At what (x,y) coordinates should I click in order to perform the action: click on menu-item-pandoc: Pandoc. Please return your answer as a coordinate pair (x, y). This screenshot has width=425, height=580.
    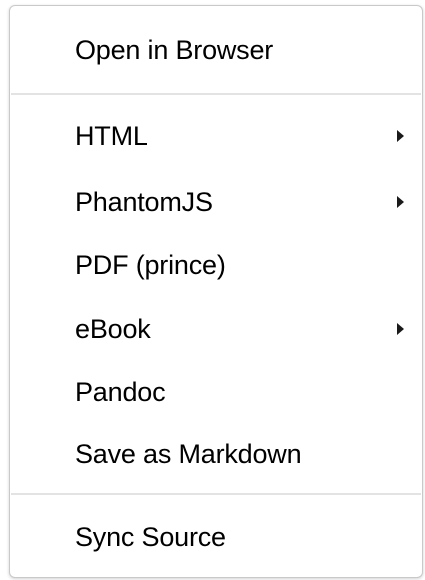
    Looking at the image, I should click on (216, 392).